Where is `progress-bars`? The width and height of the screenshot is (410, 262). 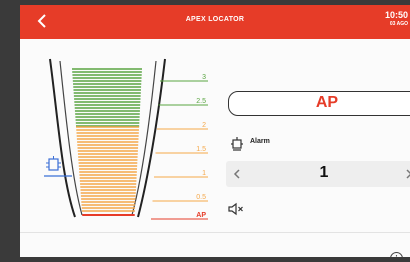 progress-bars is located at coordinates (107, 142).